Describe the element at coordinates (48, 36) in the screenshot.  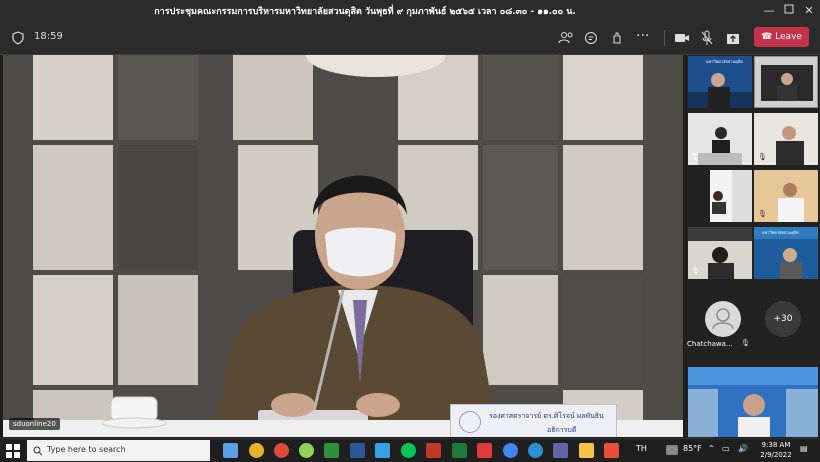
I see `meeting-timer: 18:59` at that location.